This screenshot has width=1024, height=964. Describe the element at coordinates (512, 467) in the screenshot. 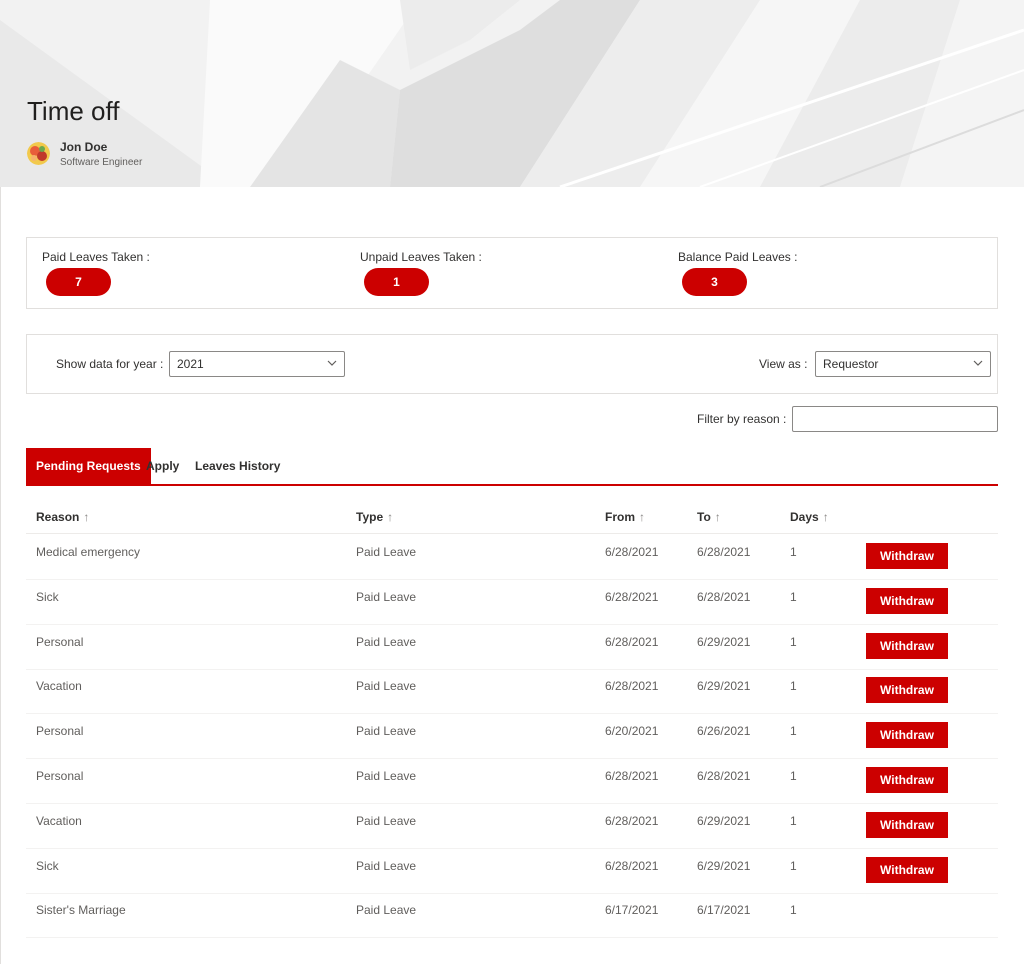

I see `tab-bar: Pending Requests Apply Leaves History` at that location.